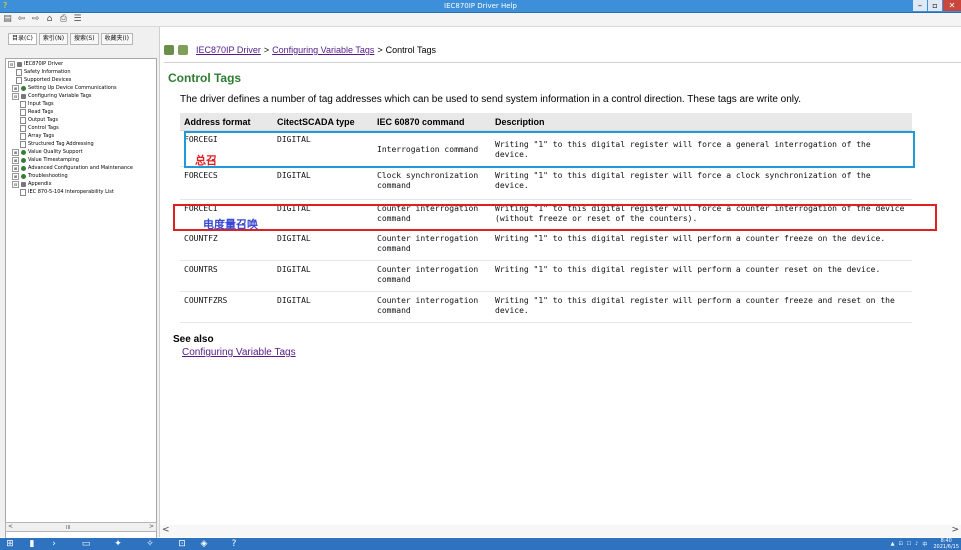 This screenshot has width=961, height=550. I want to click on tree-item-label: Array Tags, so click(41, 136).